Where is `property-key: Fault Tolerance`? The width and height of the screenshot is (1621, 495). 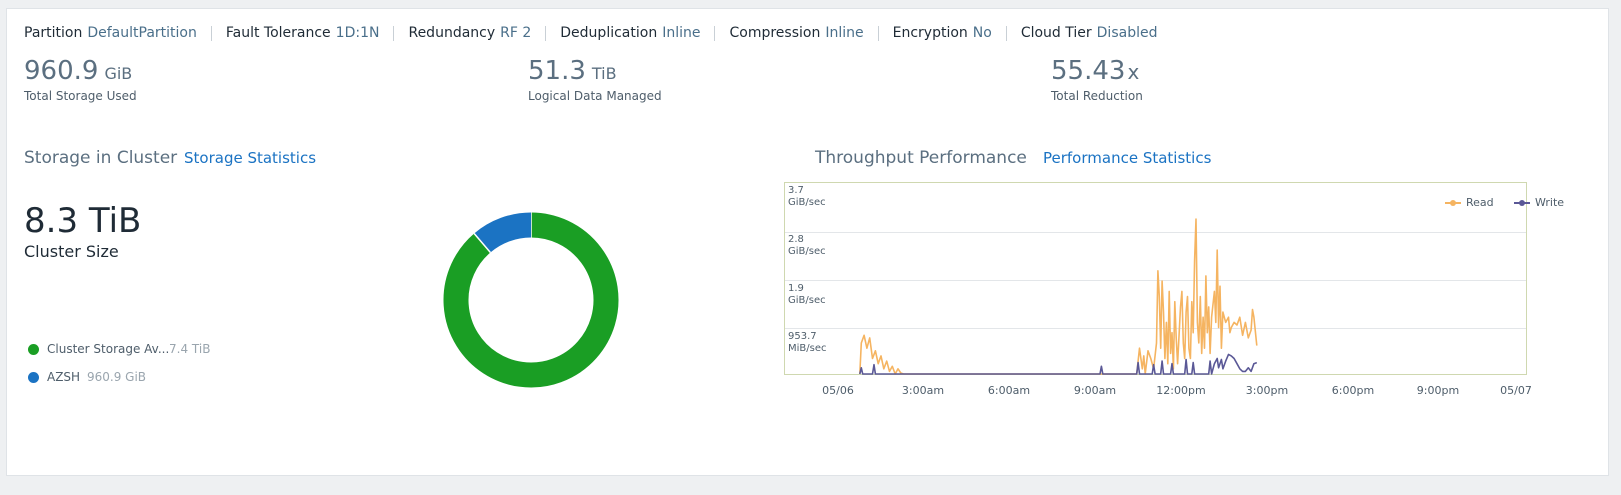 property-key: Fault Tolerance is located at coordinates (278, 33).